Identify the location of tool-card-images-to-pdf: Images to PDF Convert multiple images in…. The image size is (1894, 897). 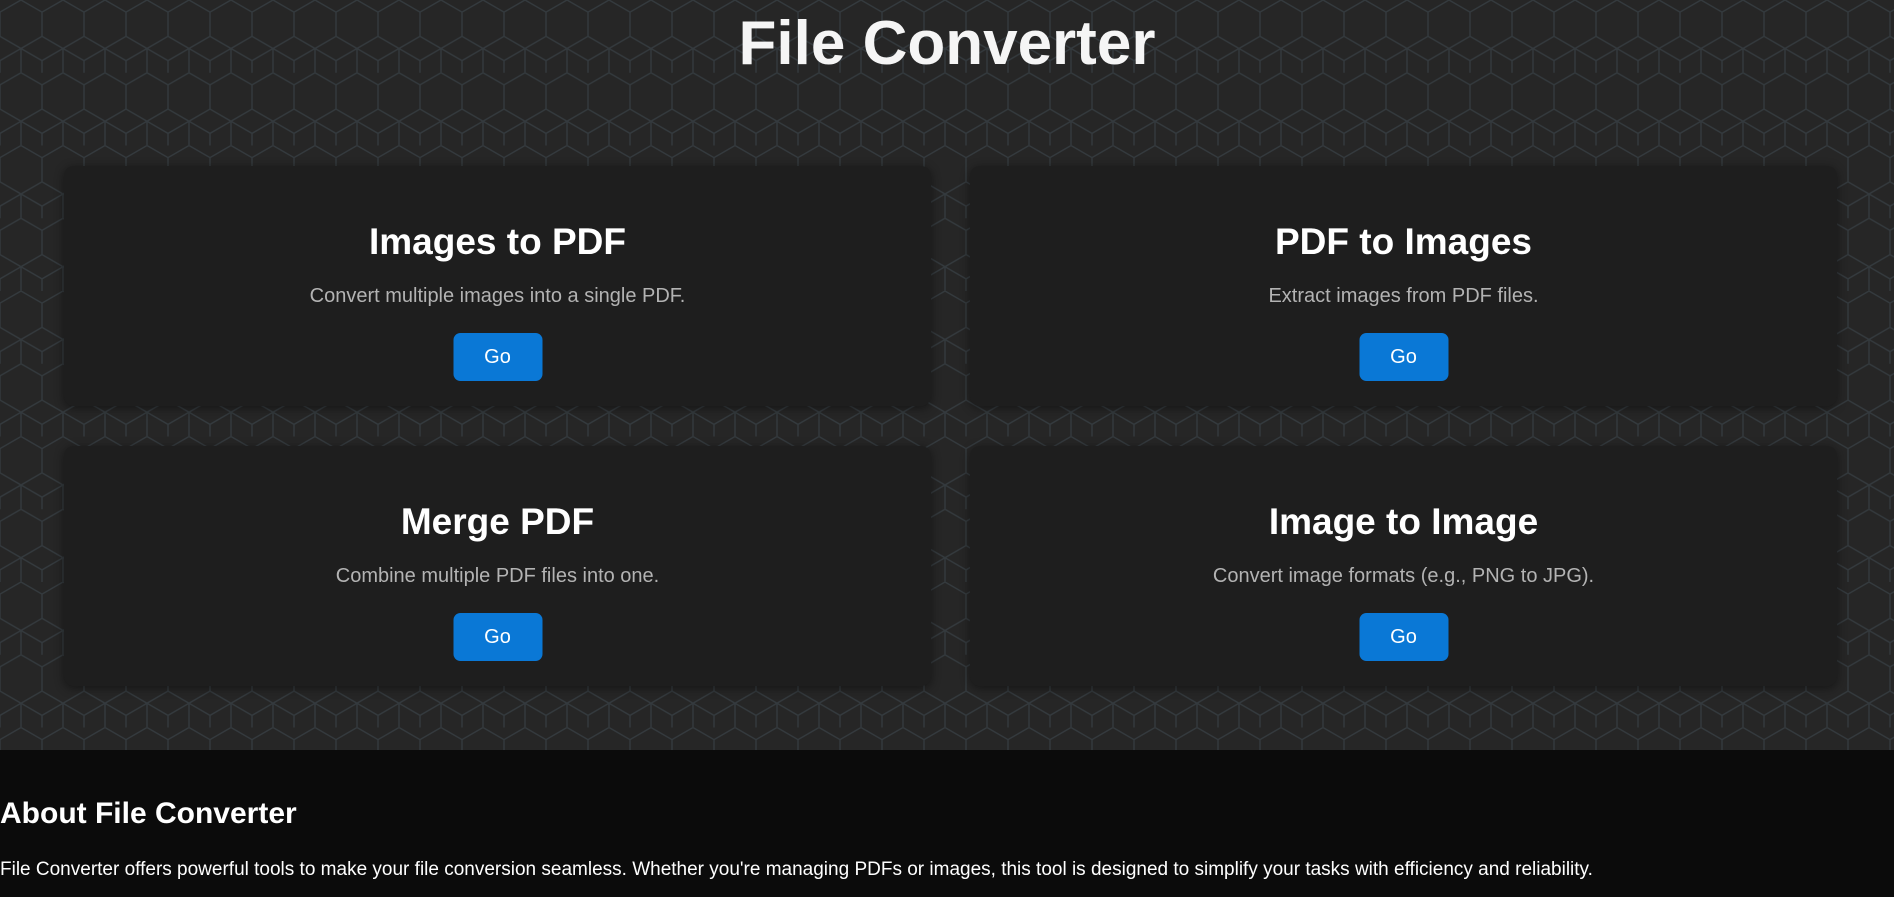
(497, 286).